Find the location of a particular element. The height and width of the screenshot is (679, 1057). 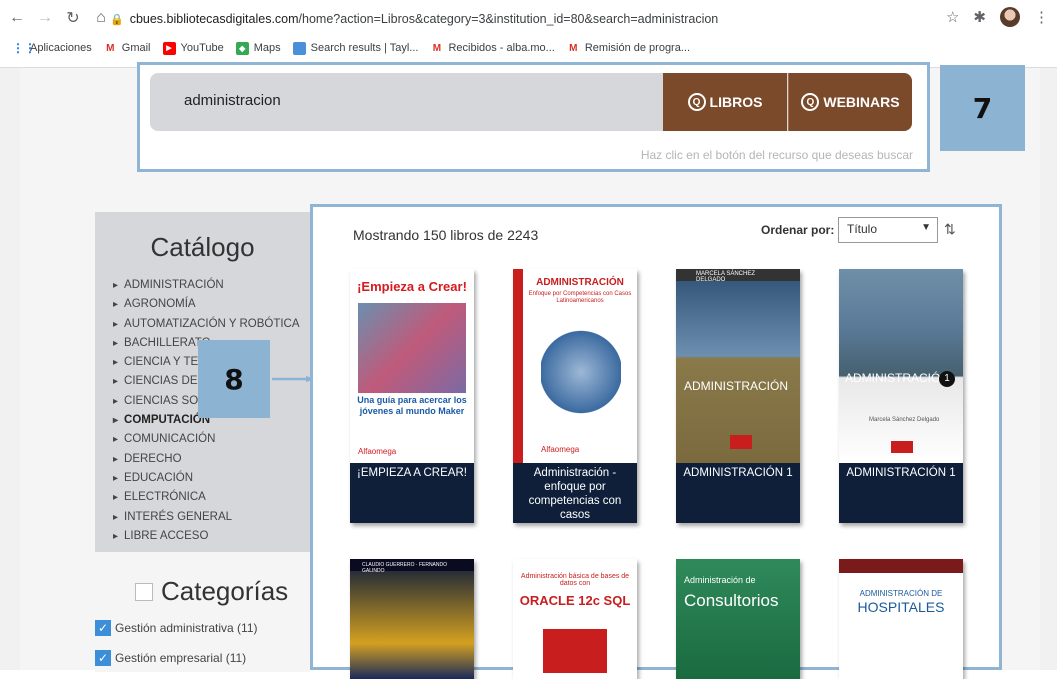

catalog-item: COMUNICACIÓN is located at coordinates (206, 439).